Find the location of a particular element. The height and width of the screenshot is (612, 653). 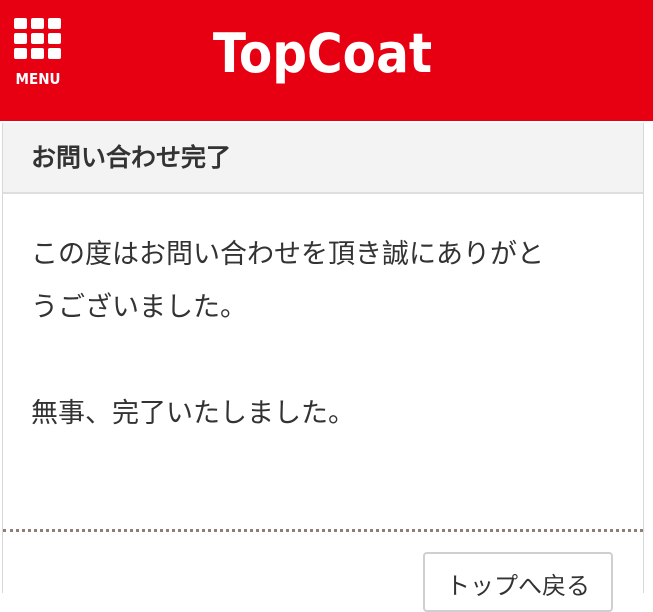

panel-header: お問い合わせ完了 is located at coordinates (323, 158).